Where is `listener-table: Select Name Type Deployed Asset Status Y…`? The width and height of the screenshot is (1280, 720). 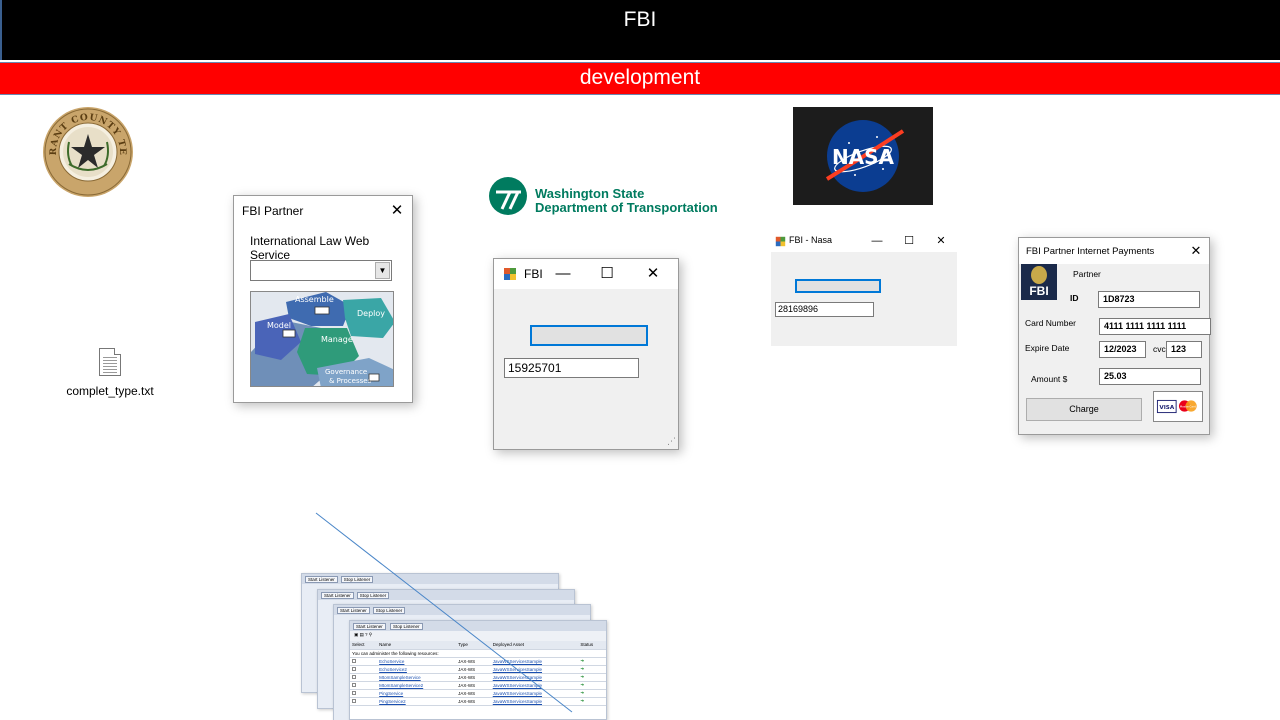
listener-table: Select Name Type Deployed Asset Status Y… is located at coordinates (478, 673).